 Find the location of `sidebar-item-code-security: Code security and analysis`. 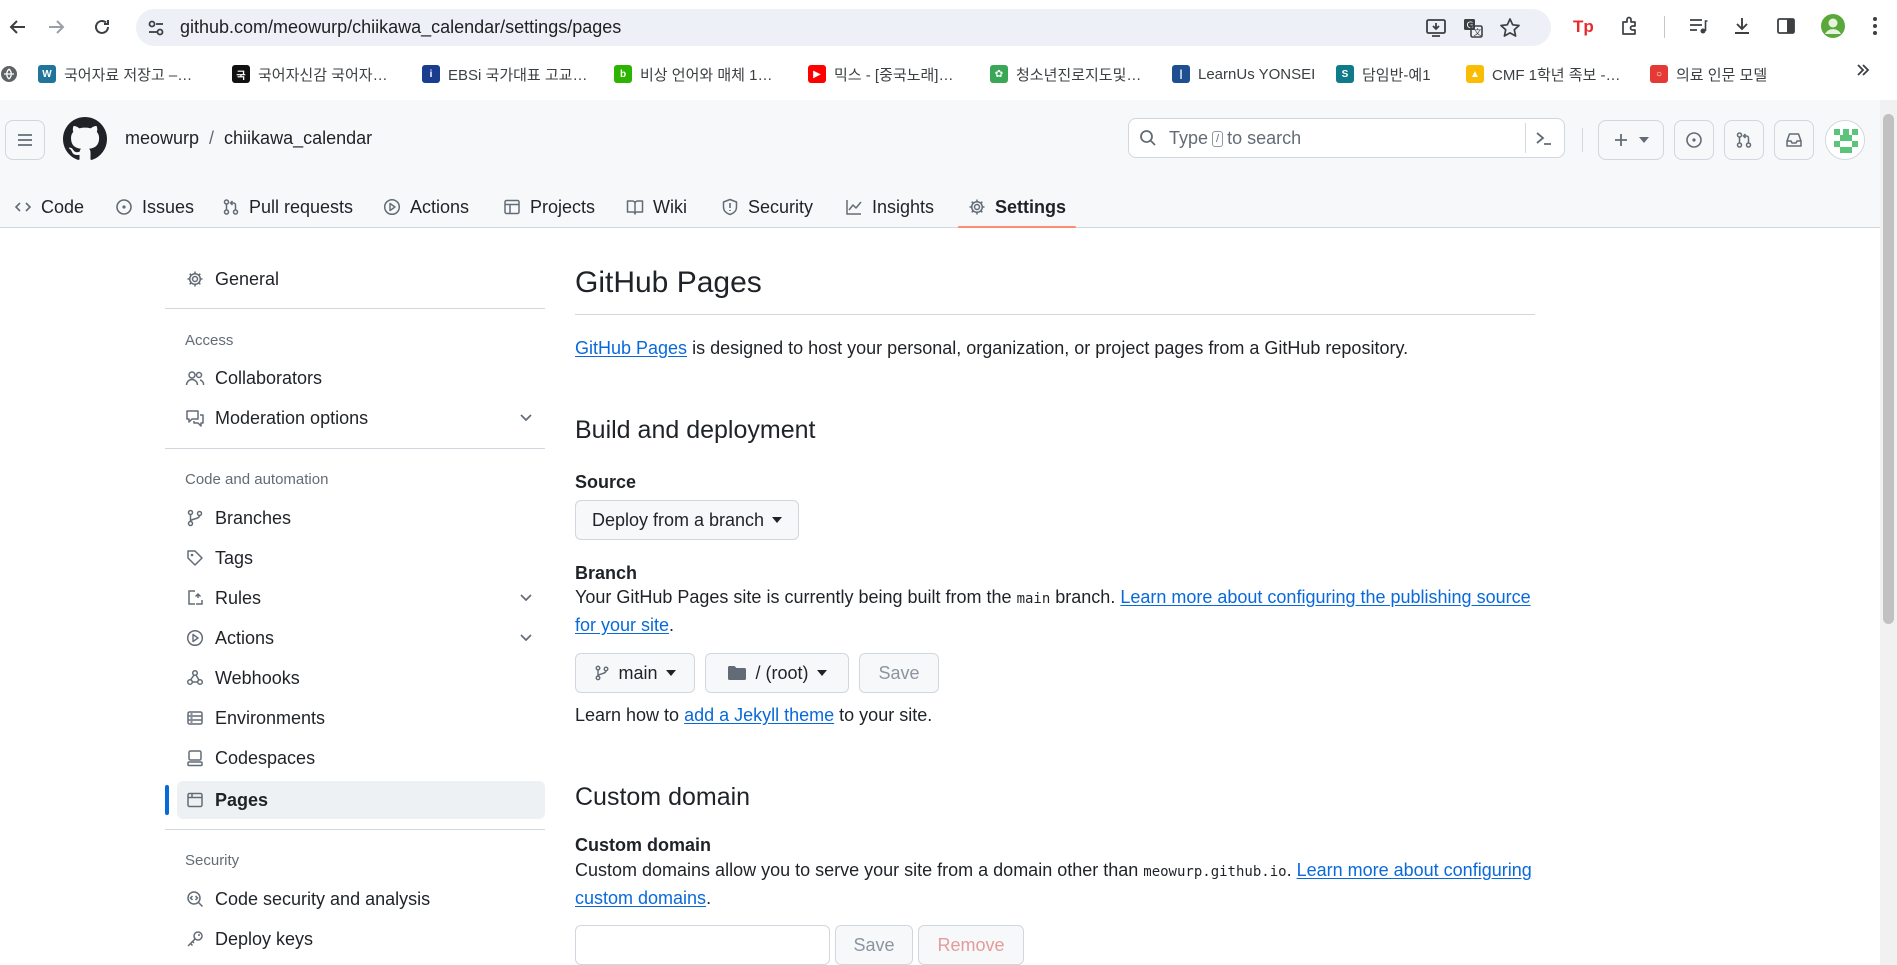

sidebar-item-code-security: Code security and analysis is located at coordinates (361, 899).